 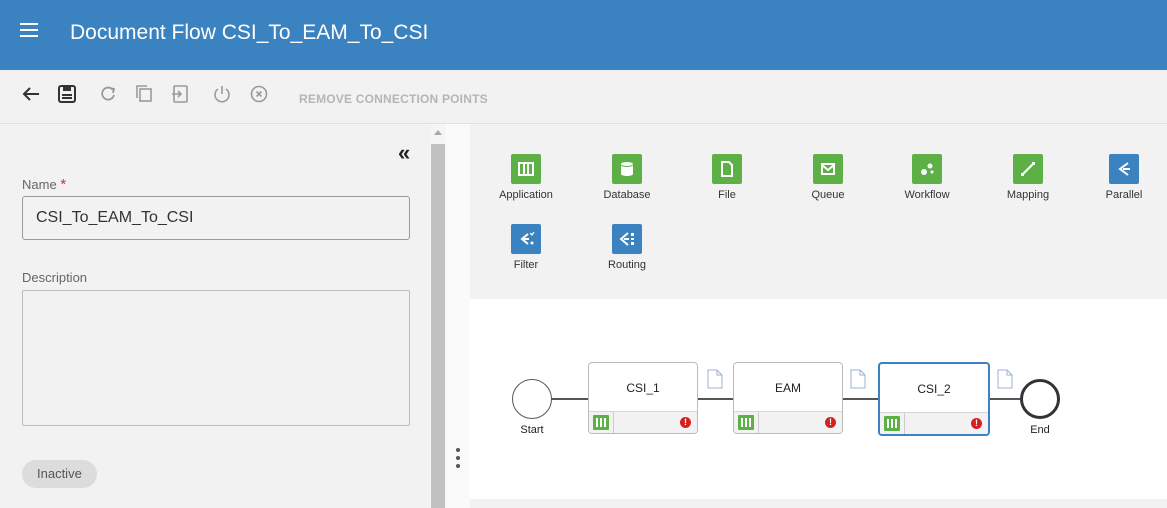 I want to click on scroll-thumb, so click(x=438, y=326).